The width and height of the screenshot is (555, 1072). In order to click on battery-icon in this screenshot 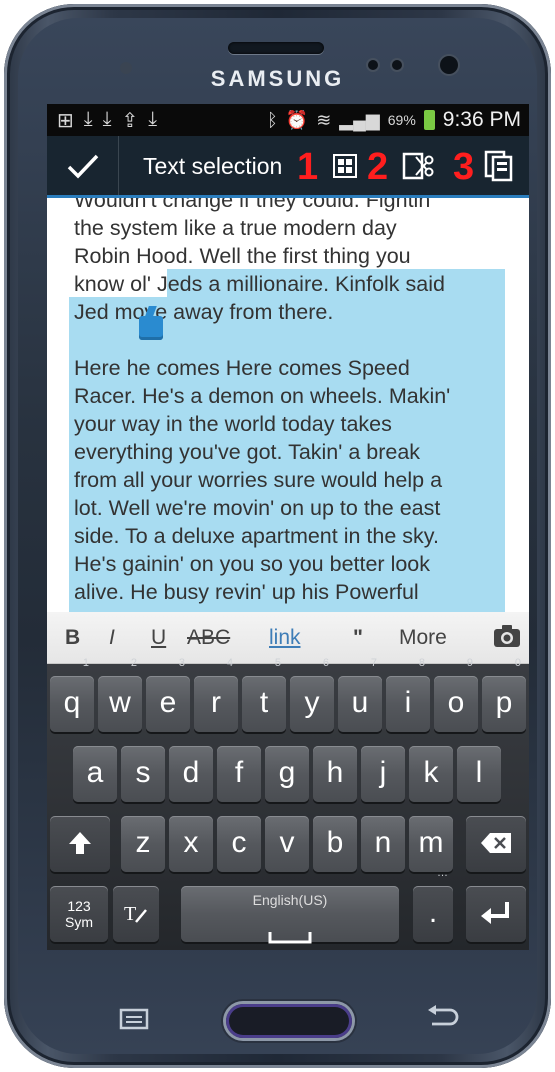, I will do `click(429, 120)`.